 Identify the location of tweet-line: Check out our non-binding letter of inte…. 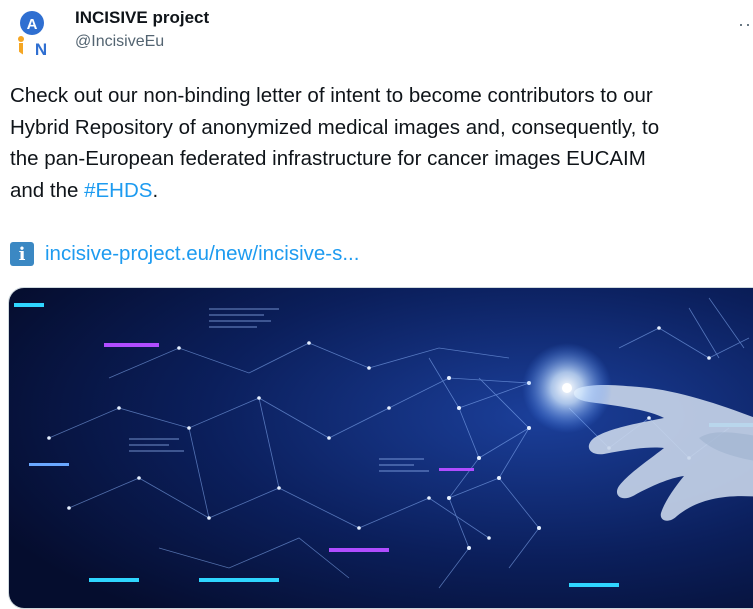
(331, 95).